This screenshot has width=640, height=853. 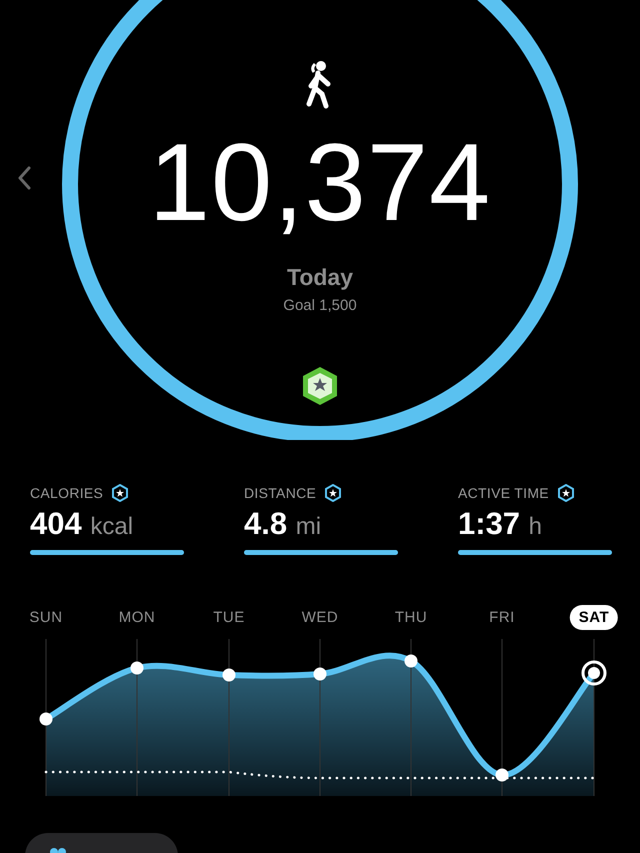 What do you see at coordinates (411, 617) in the screenshot?
I see `day-tab: THU` at bounding box center [411, 617].